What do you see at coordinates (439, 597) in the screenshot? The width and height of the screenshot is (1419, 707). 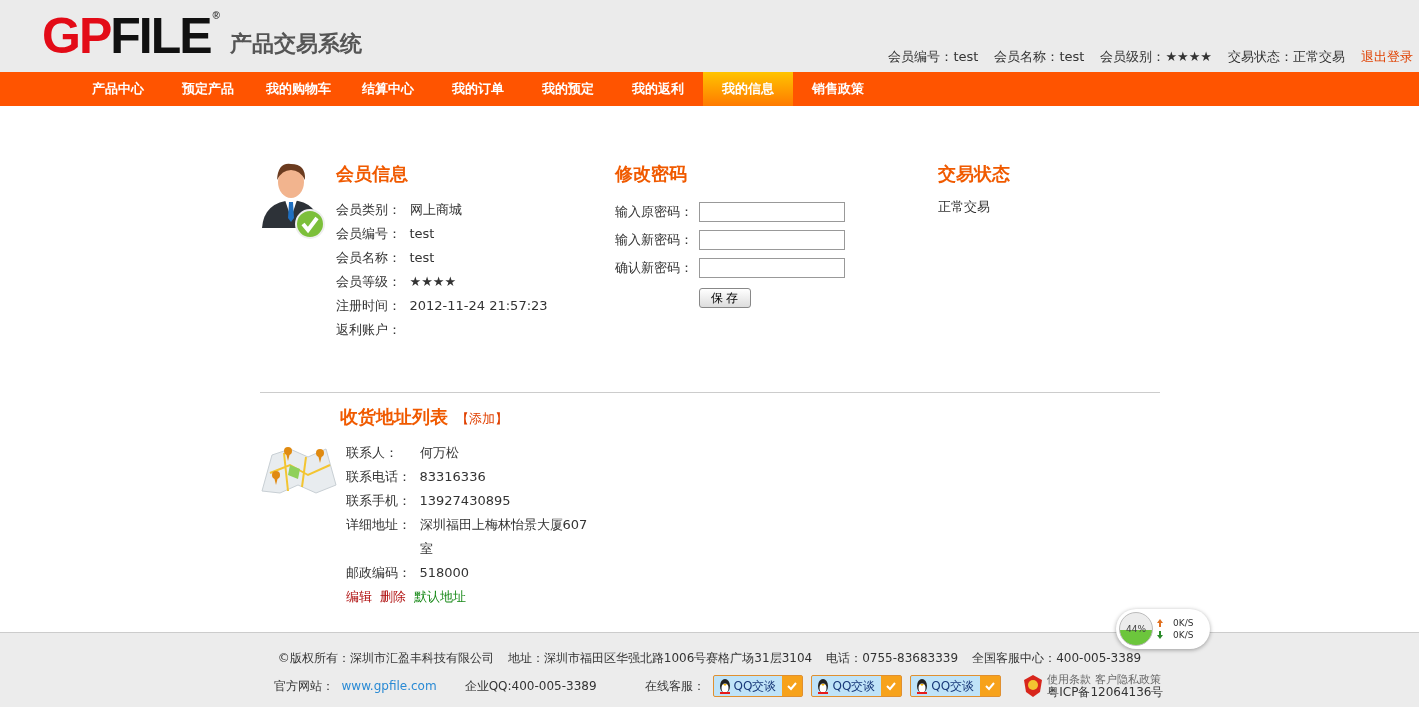 I see `address-action-link: 默认地址` at bounding box center [439, 597].